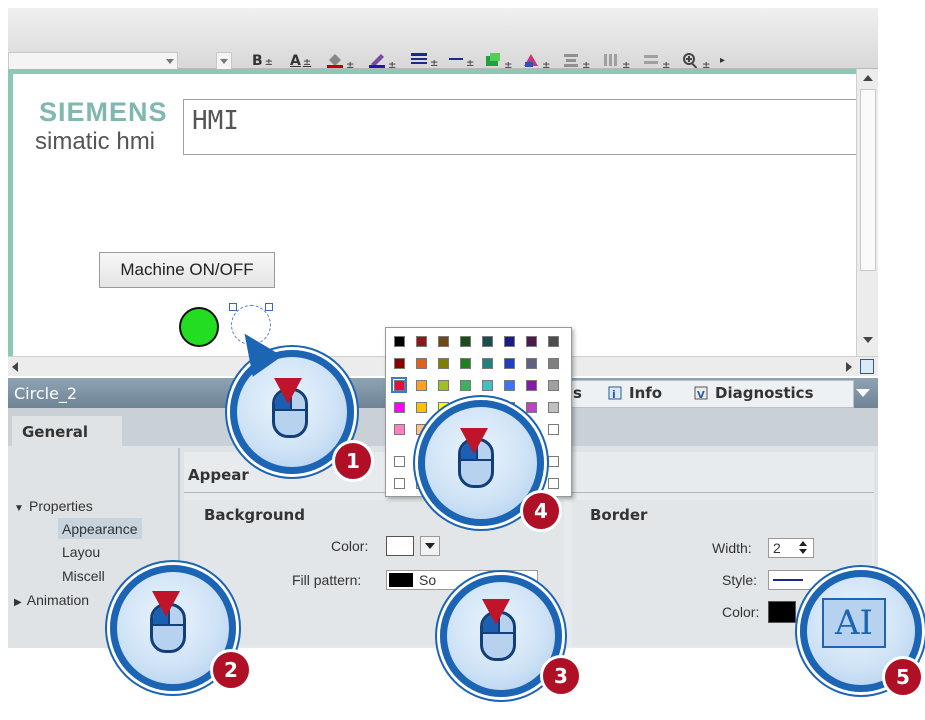 The width and height of the screenshot is (925, 720). I want to click on vertical-scrollbar, so click(867, 212).